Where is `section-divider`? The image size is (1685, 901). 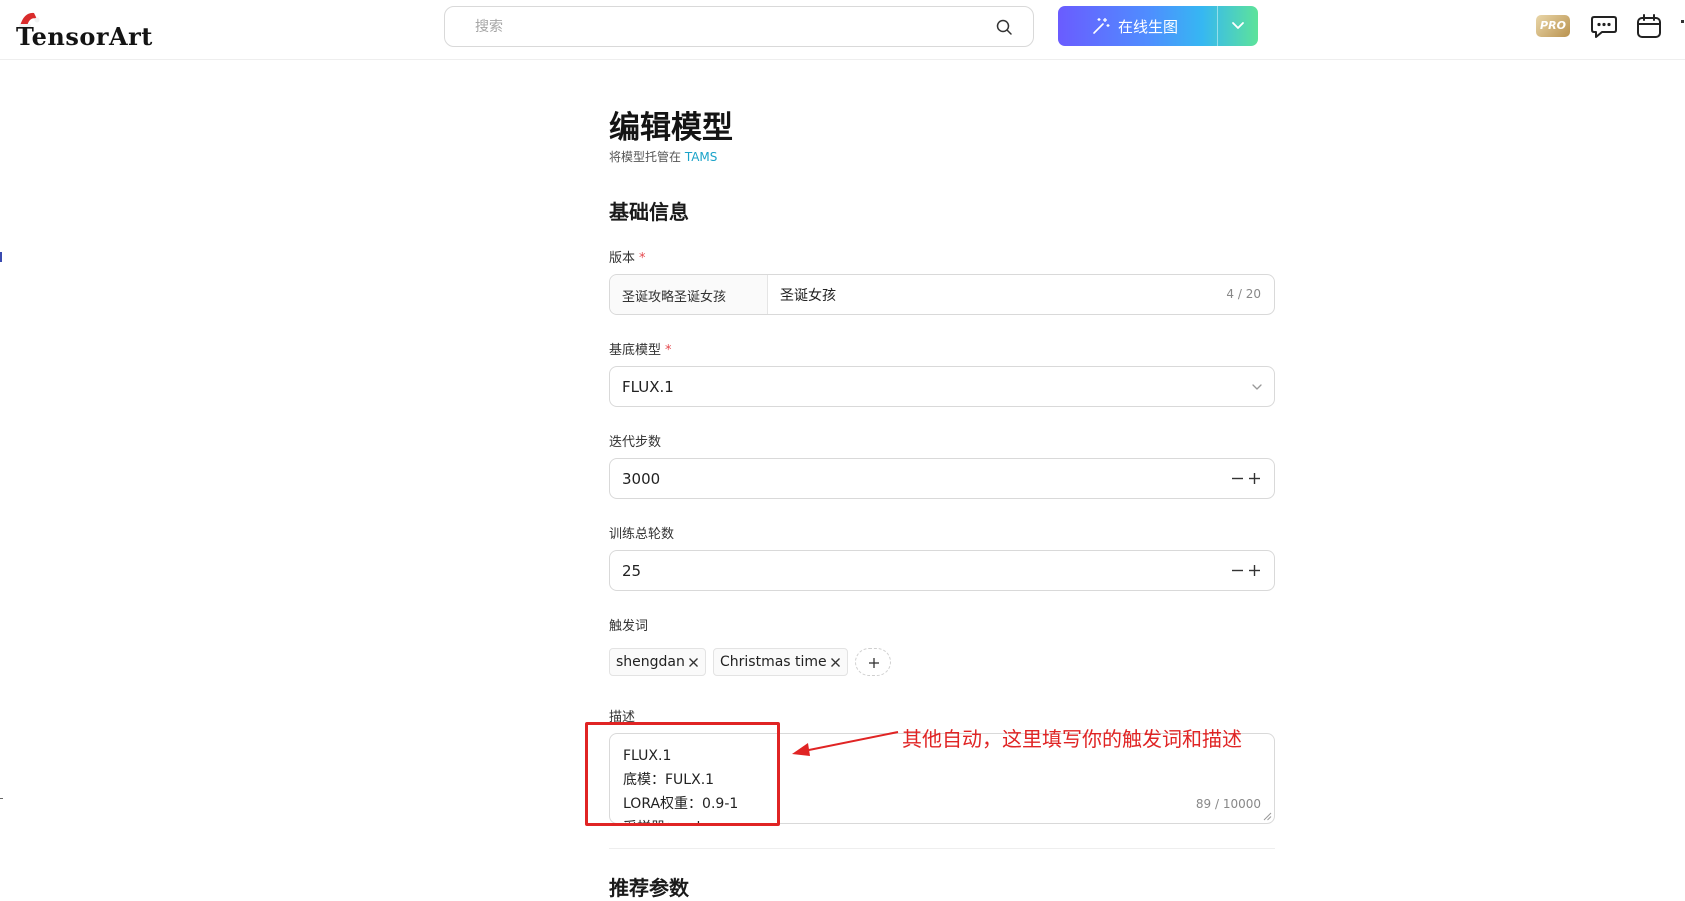
section-divider is located at coordinates (942, 848).